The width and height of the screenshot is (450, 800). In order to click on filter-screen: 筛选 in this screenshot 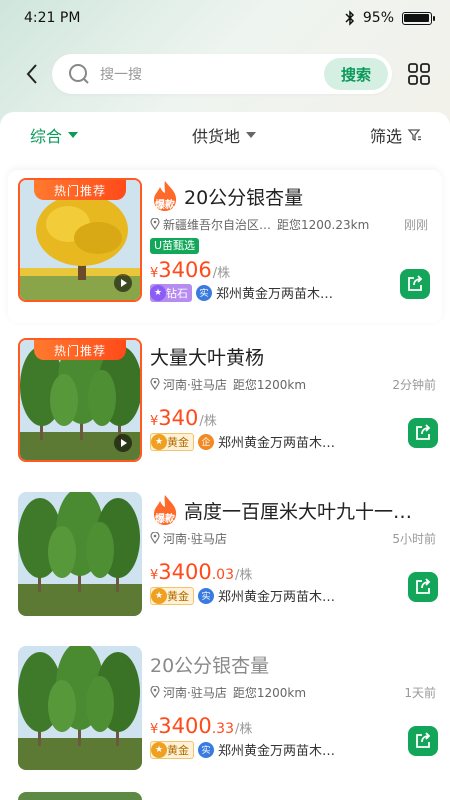, I will do `click(396, 135)`.